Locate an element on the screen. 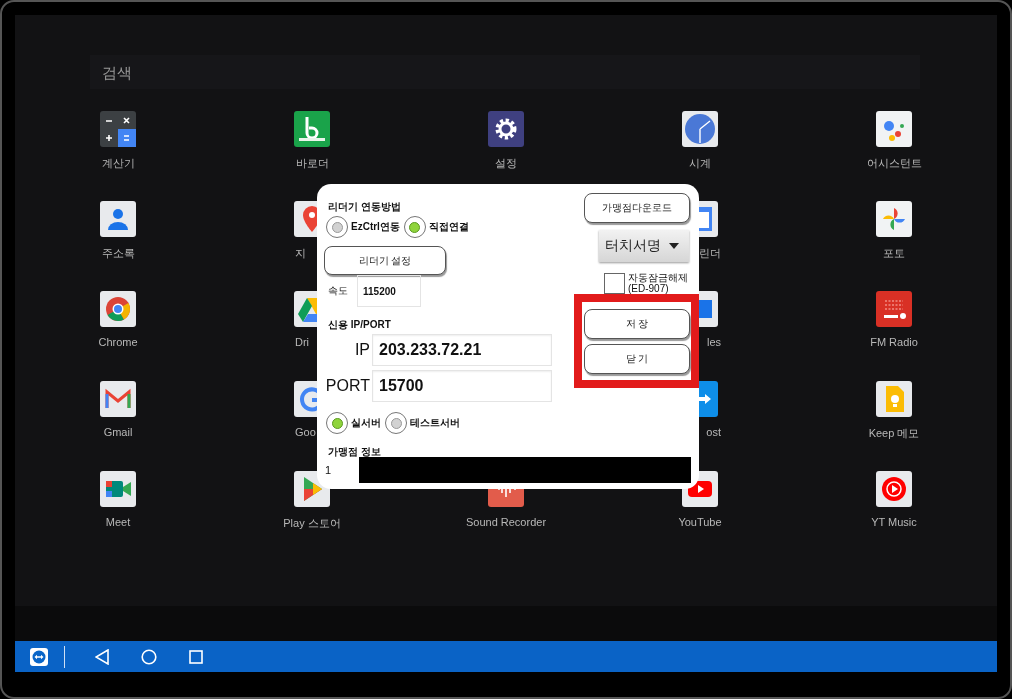 Image resolution: width=1012 pixels, height=699 pixels. search-field: 검색 is located at coordinates (505, 72).